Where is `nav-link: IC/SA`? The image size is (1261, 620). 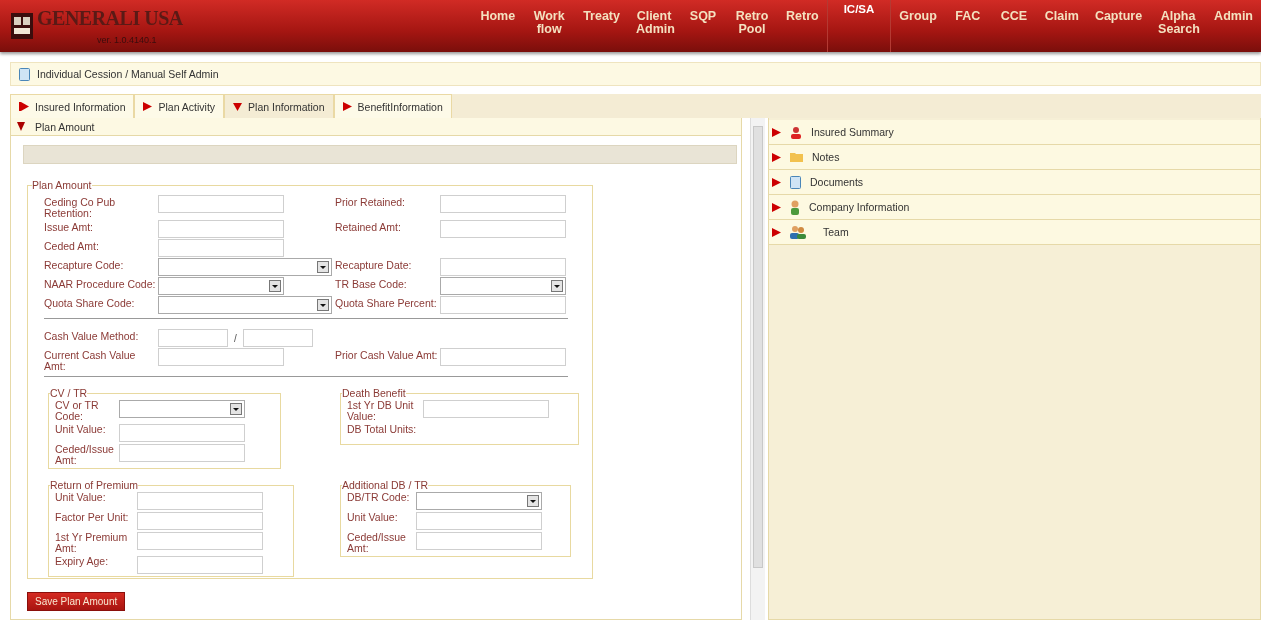 nav-link: IC/SA is located at coordinates (859, 26).